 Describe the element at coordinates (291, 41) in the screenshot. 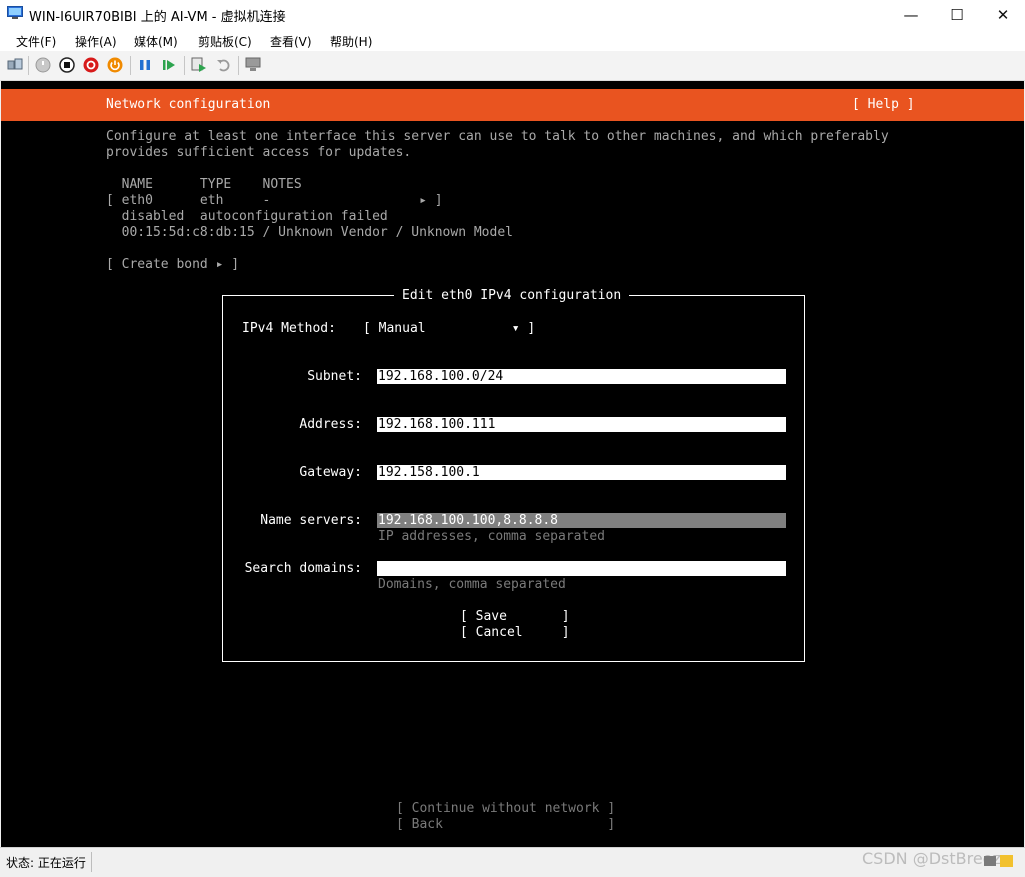

I see `menu-view: 查看(V)` at that location.